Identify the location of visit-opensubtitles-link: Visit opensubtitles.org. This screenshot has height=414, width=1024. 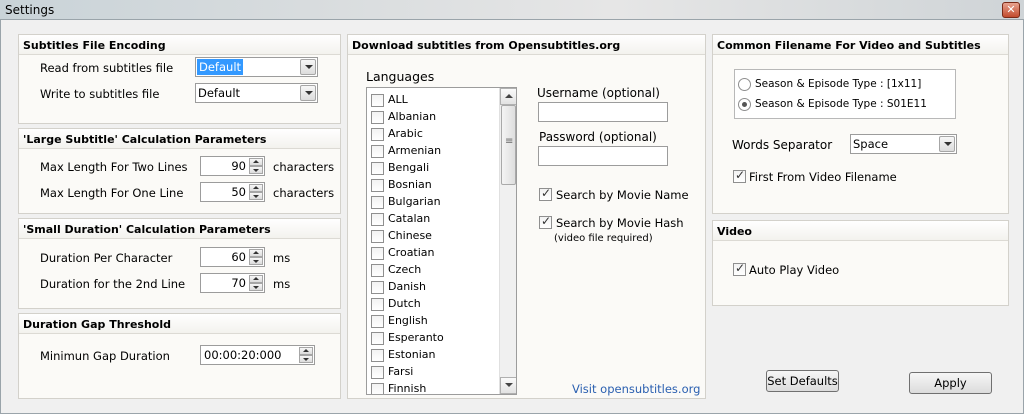
(636, 389).